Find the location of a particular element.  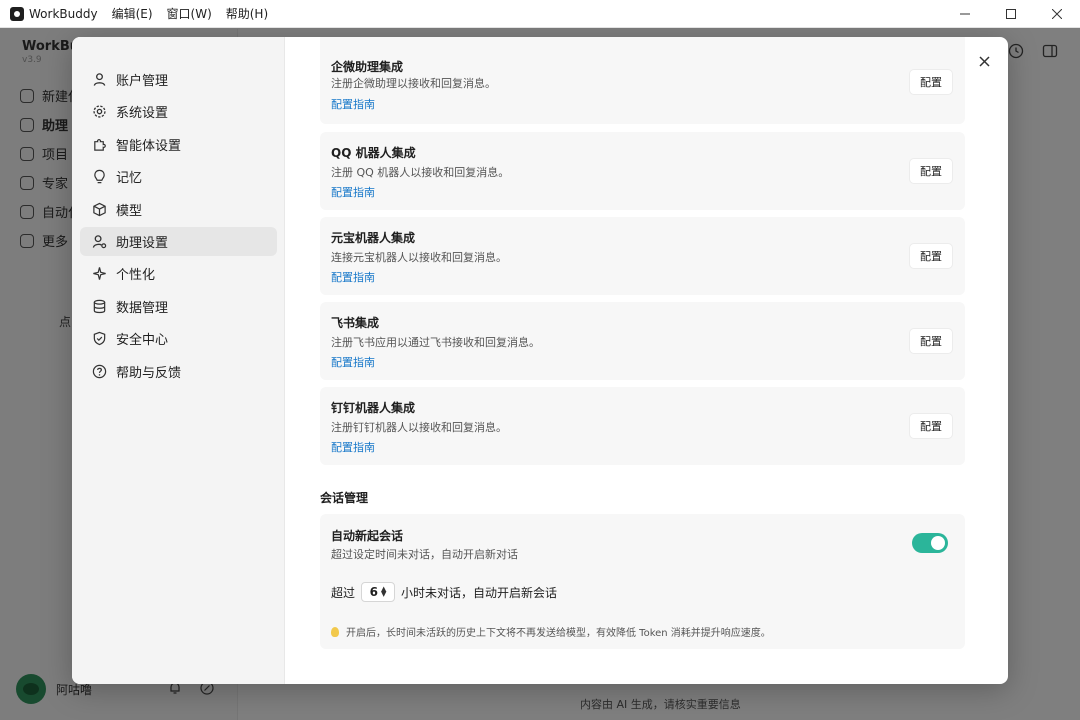

sidebar-item-memory: 记忆 is located at coordinates (178, 176).